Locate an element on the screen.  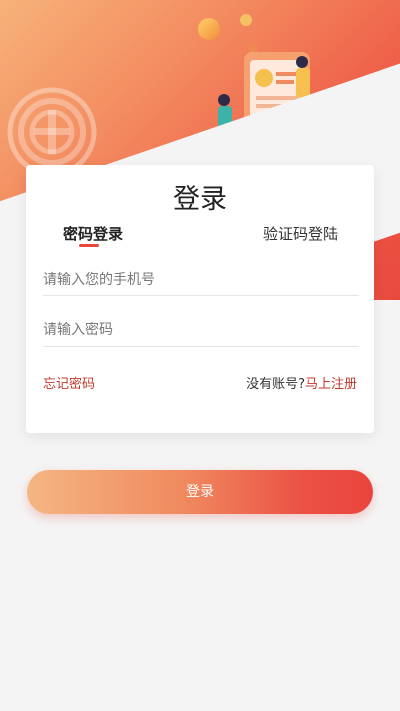
active-tab-indicator is located at coordinates (89, 245).